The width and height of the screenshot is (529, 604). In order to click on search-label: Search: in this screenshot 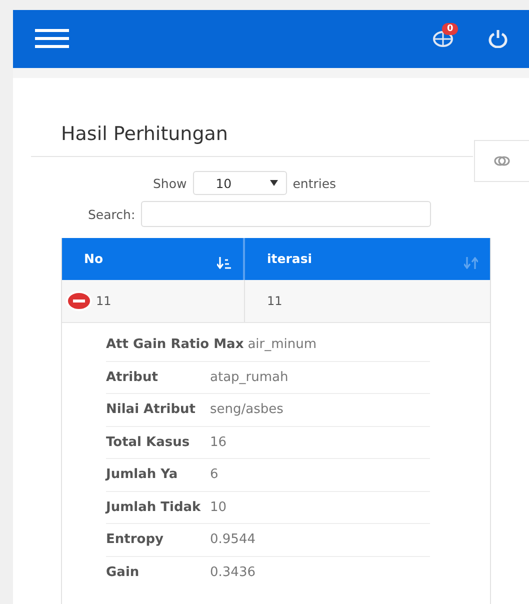, I will do `click(112, 214)`.